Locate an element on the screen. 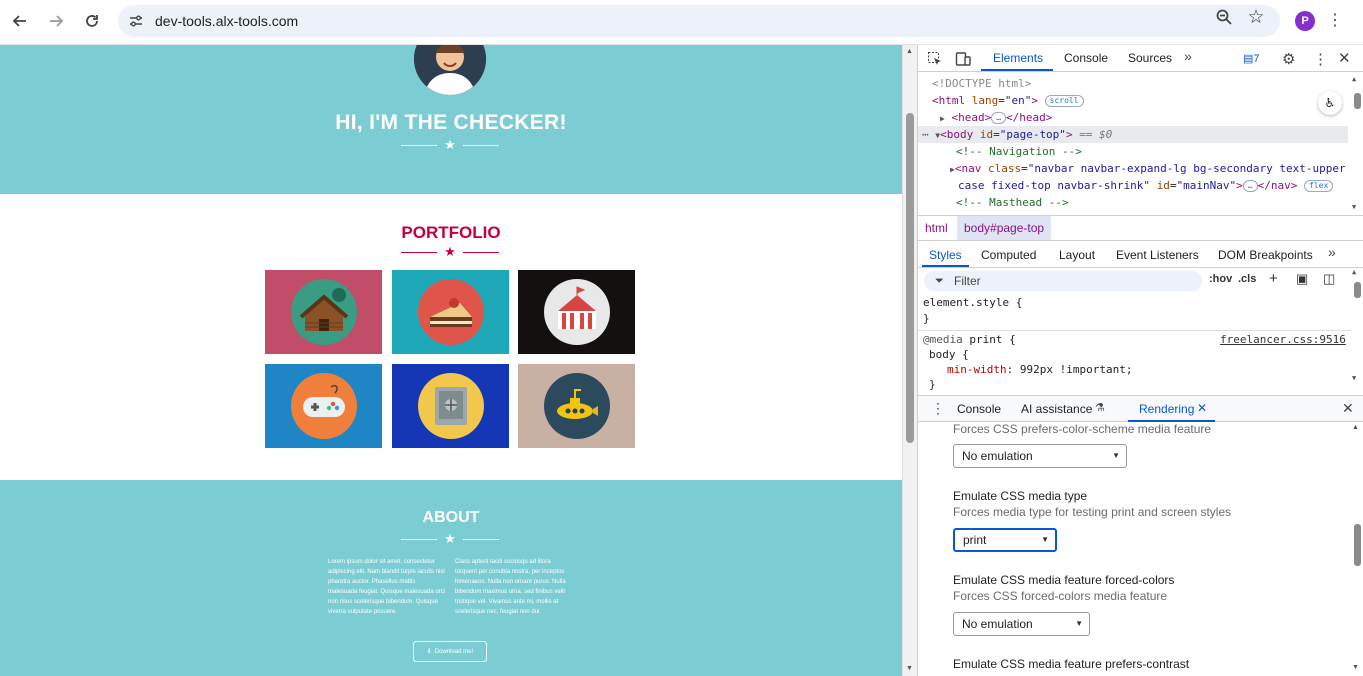 The image size is (1363, 676). rule-close: } is located at coordinates (926, 318).